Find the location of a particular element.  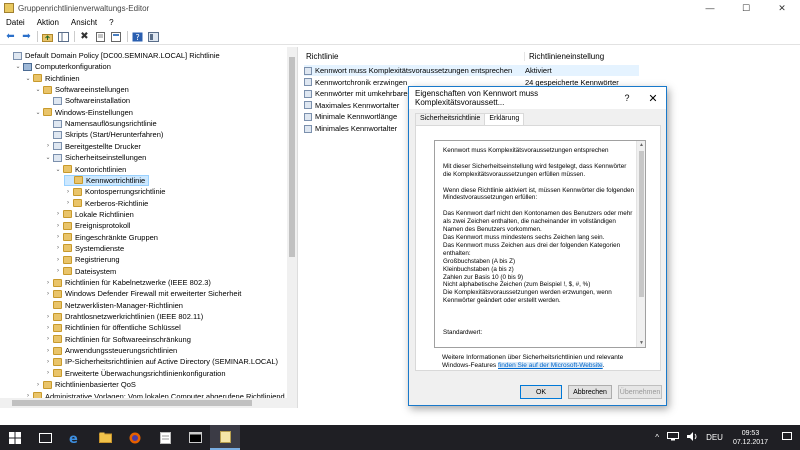

tree-item: Namensauflösungsrichtlinie is located at coordinates (100, 123).